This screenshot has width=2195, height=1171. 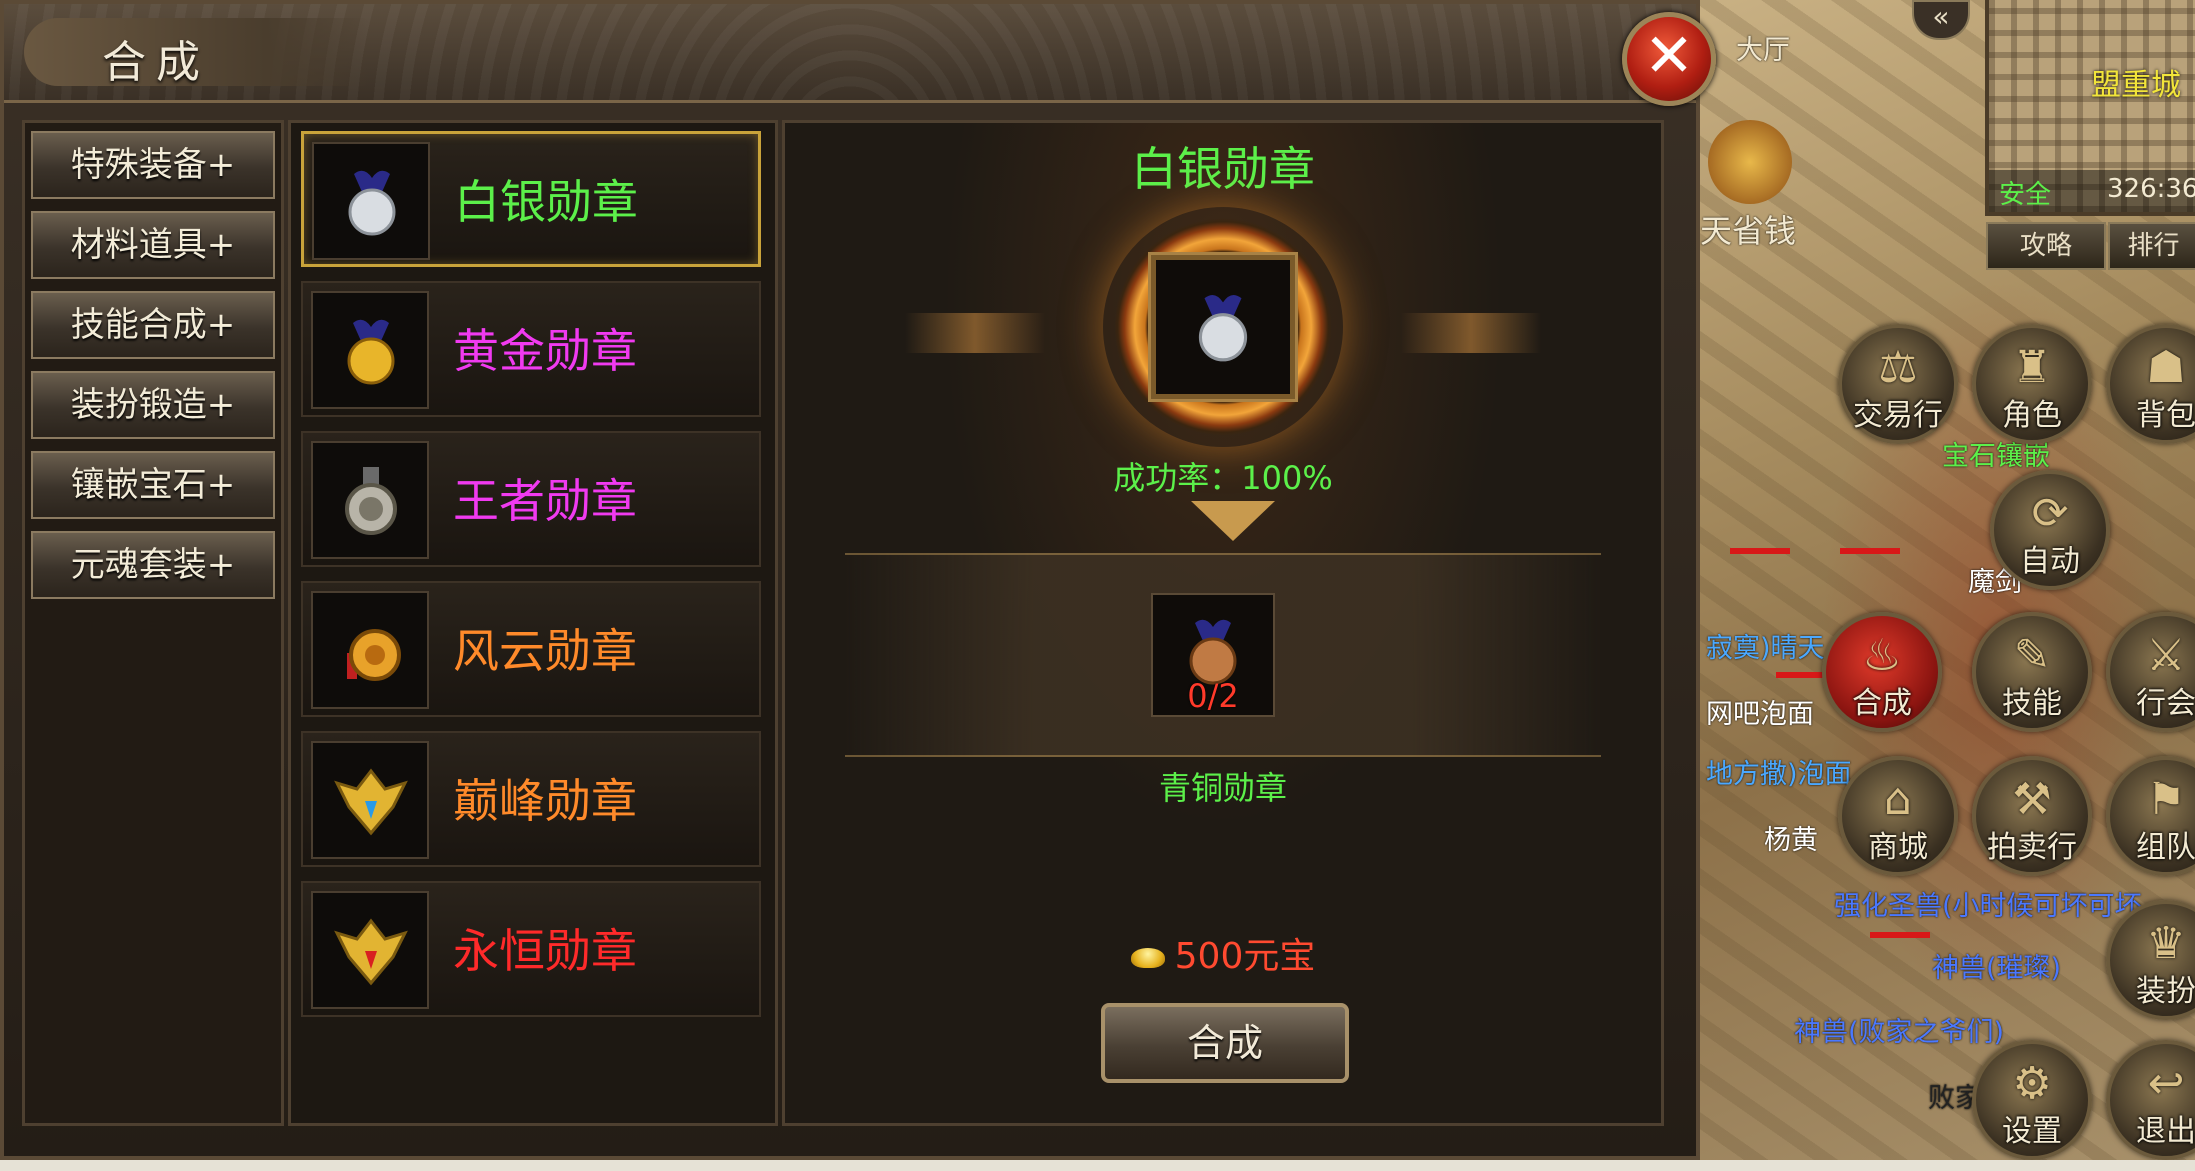 I want to click on material-count: 0/2, so click(x=1213, y=696).